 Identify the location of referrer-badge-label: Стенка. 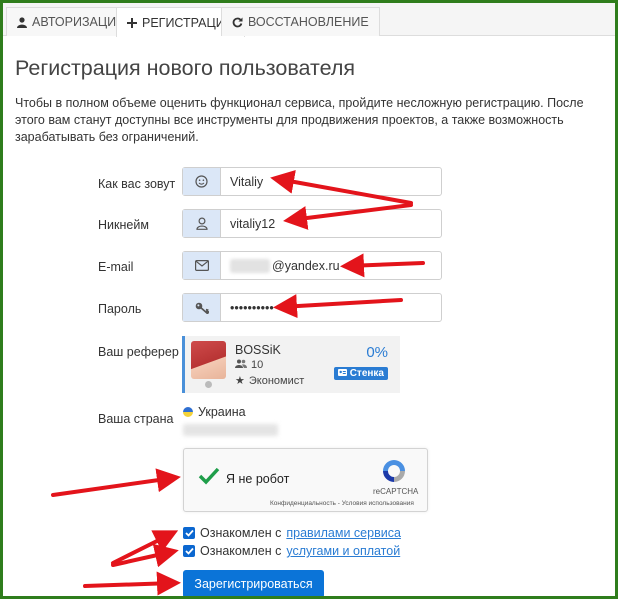
(366, 373).